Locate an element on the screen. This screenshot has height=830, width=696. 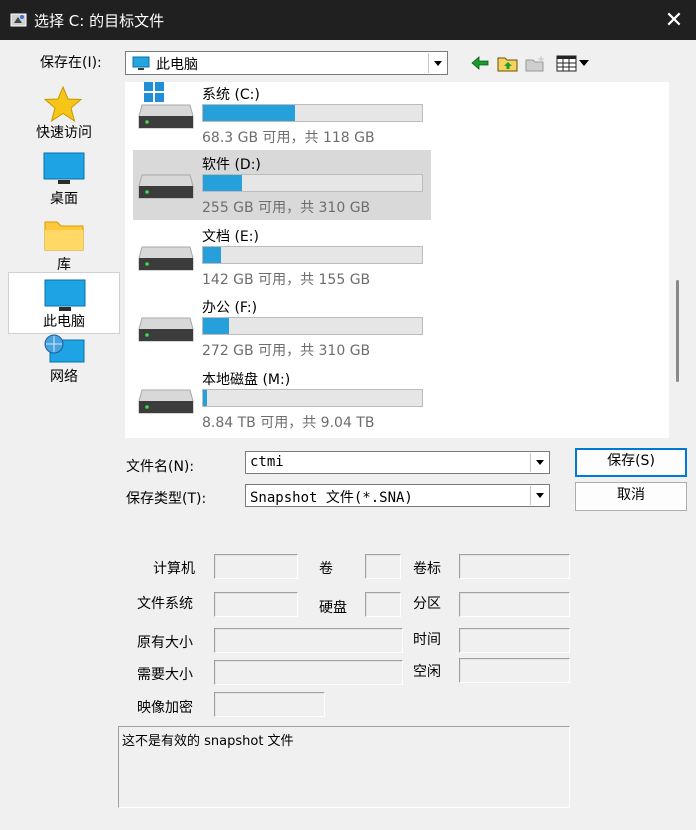
drive-e: 文档 (E:) 142 GB 可用，共 155 GB is located at coordinates (282, 257).